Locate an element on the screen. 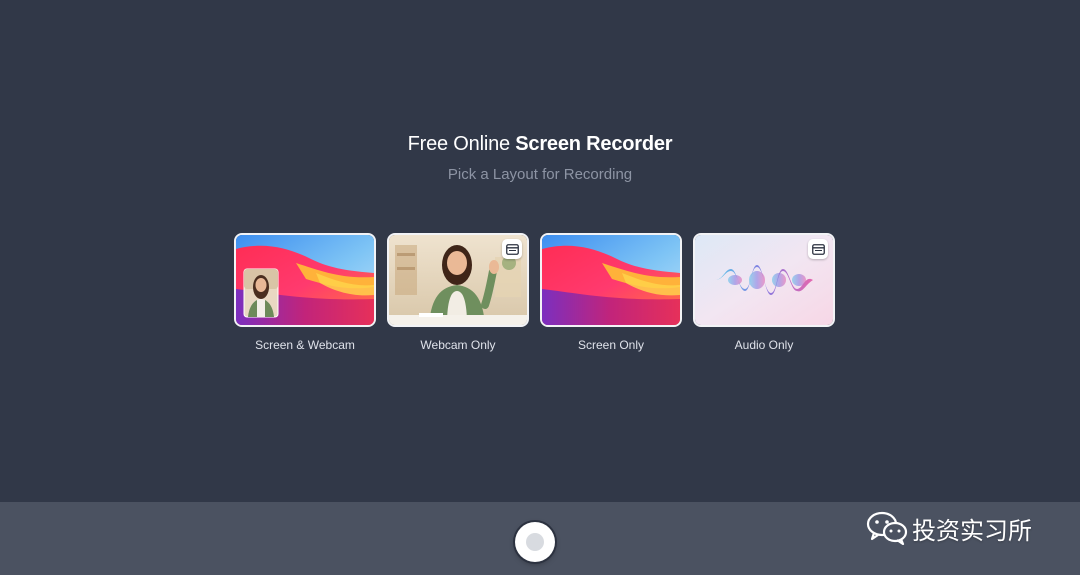  layout-card-webcam-only is located at coordinates (458, 280).